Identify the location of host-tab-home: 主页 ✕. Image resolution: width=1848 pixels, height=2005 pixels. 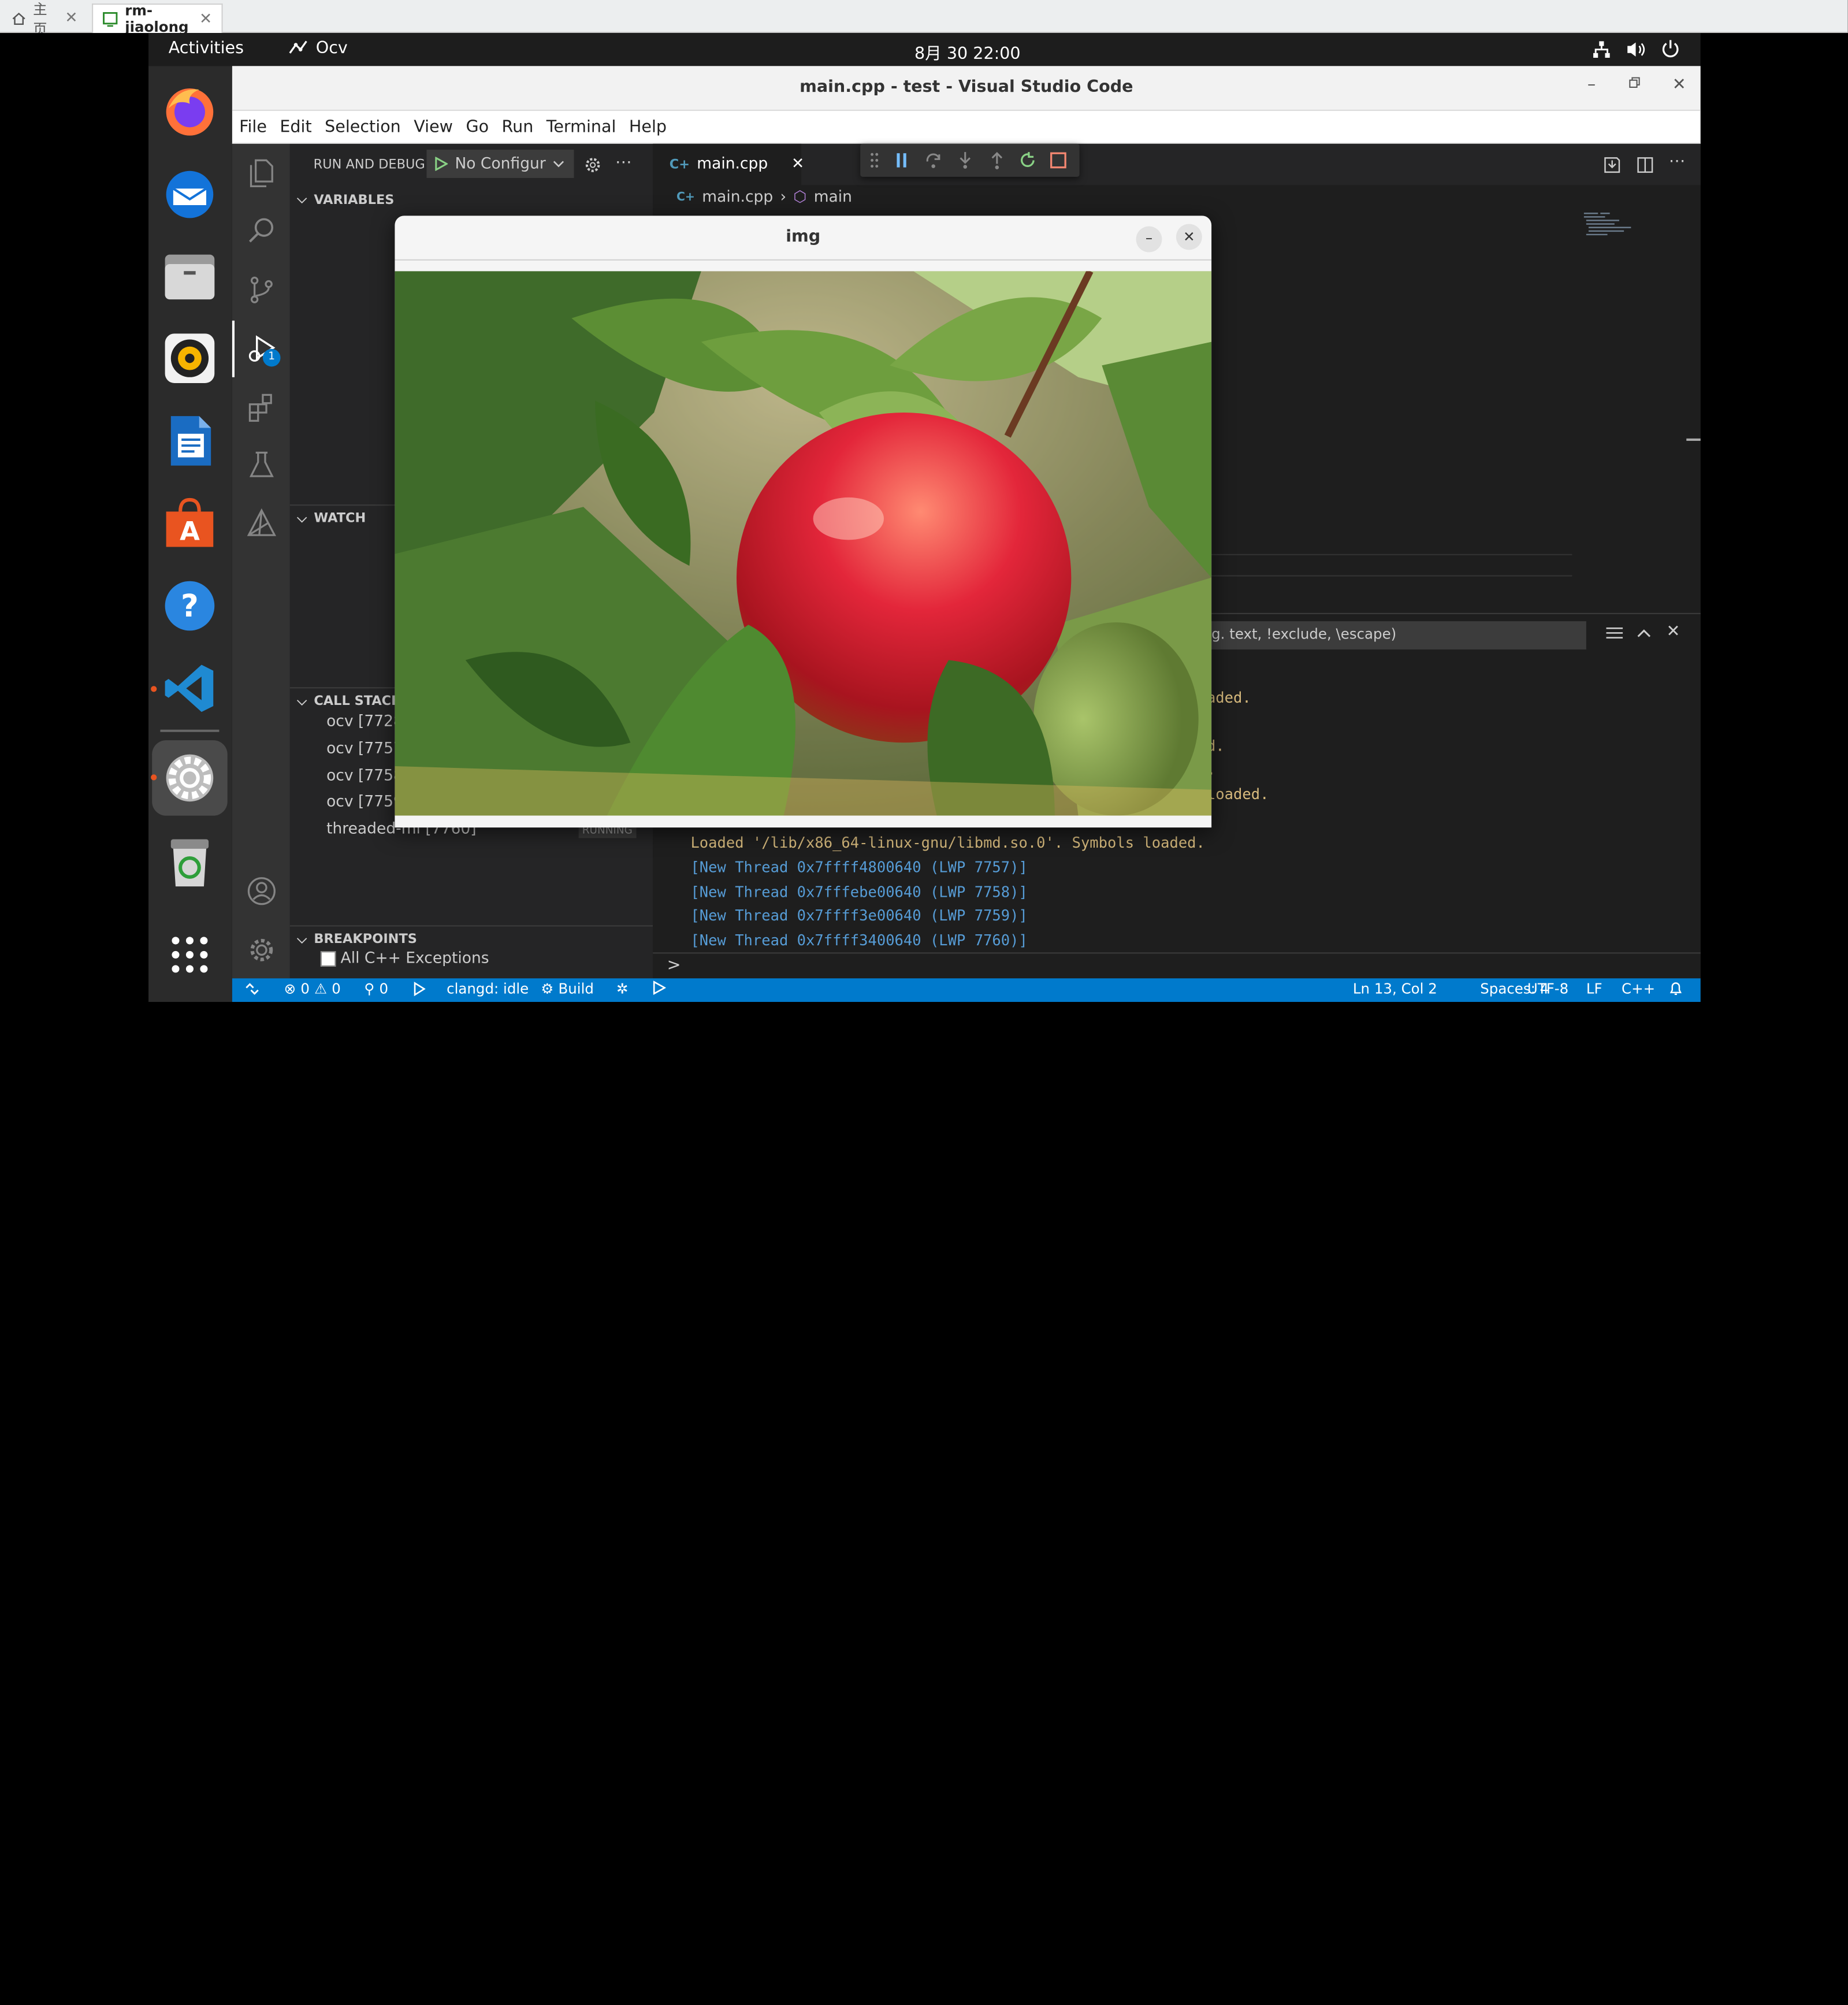
(44, 19).